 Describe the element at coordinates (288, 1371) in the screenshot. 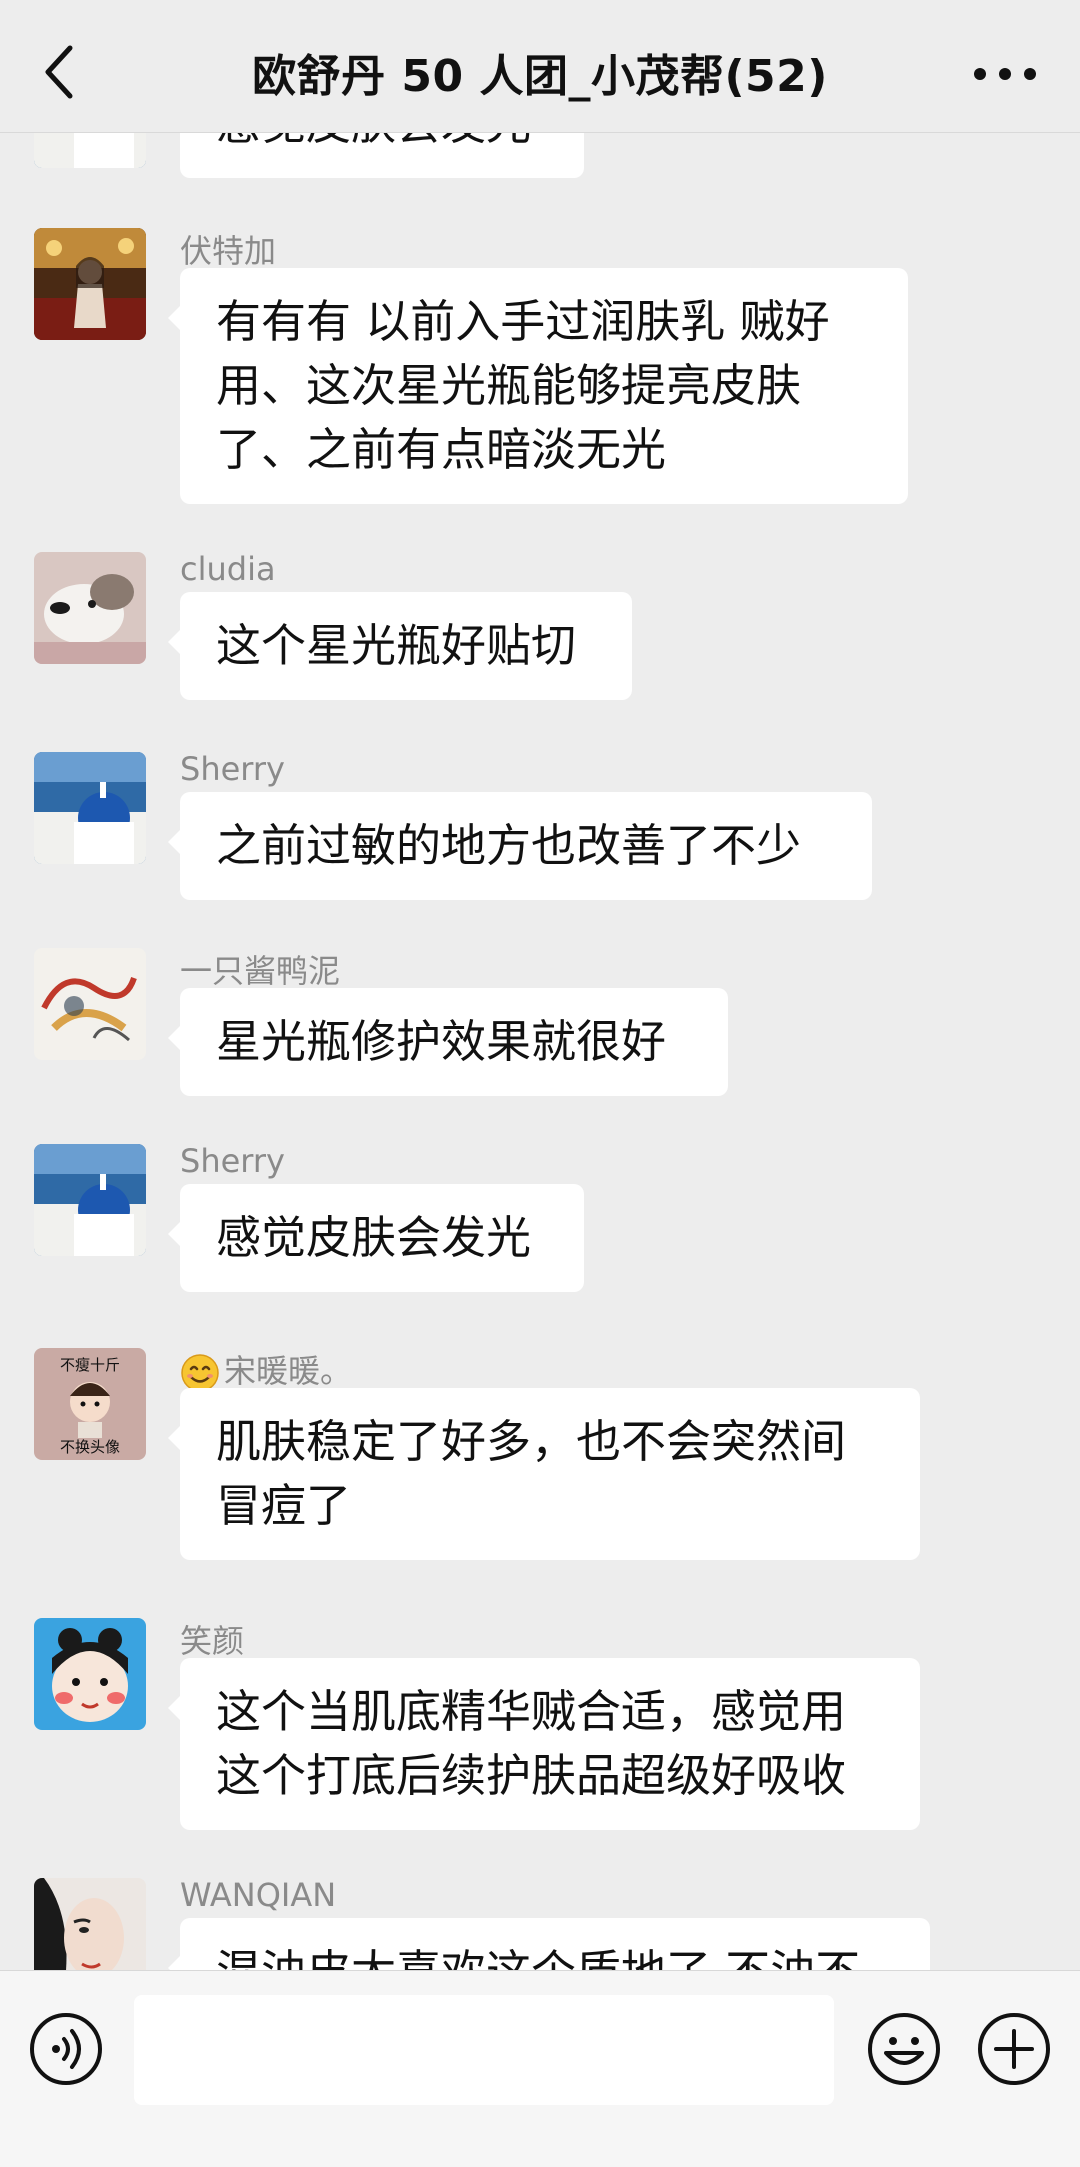

I see `sender-name-text: 宋暖暖。` at that location.